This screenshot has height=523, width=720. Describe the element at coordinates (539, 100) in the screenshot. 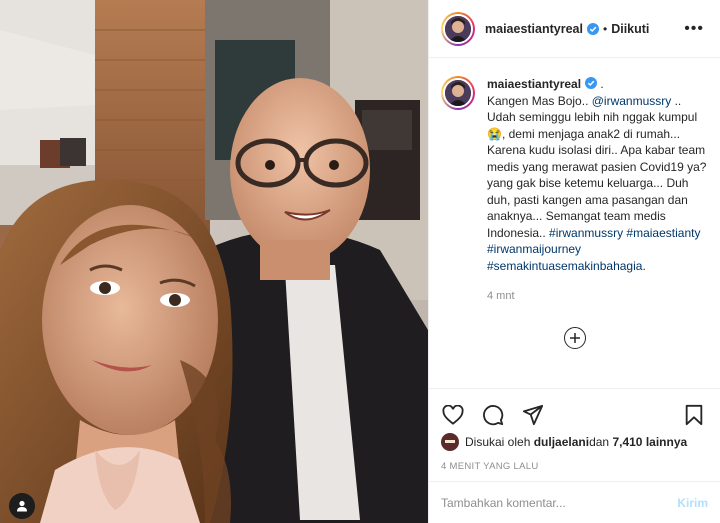

I see `caption-line-1: Kangen Mas Bojo..` at that location.